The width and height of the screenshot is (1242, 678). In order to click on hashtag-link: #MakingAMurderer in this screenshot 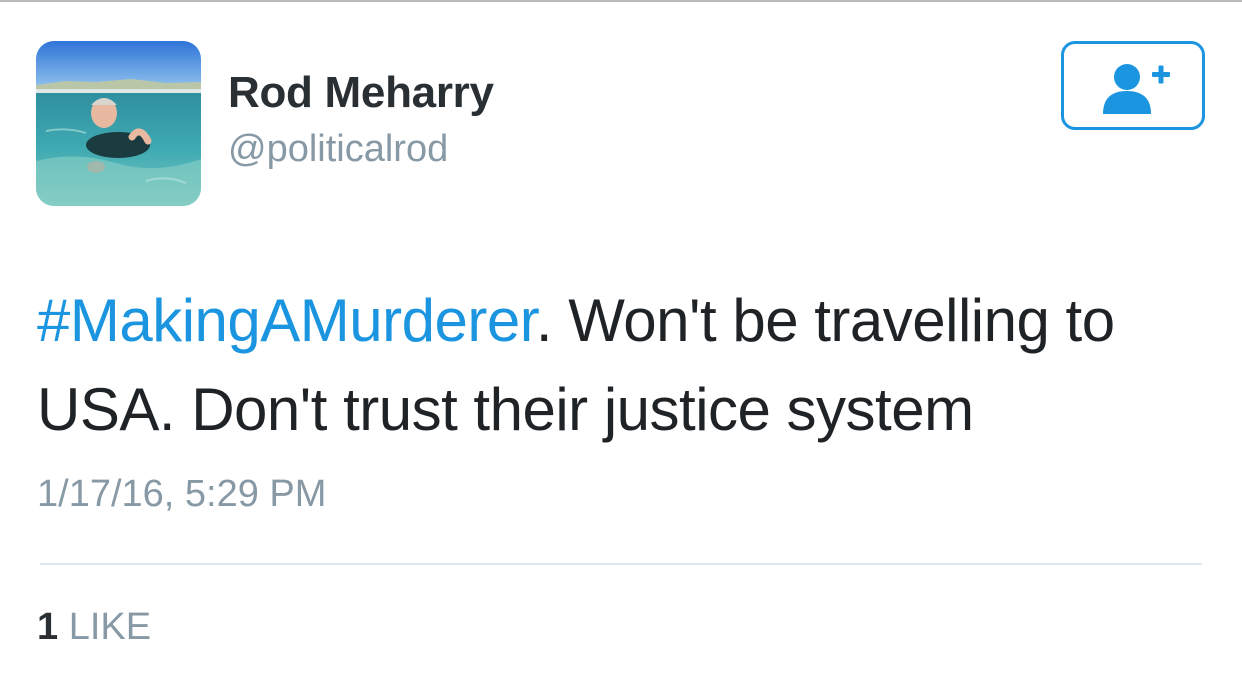, I will do `click(286, 320)`.